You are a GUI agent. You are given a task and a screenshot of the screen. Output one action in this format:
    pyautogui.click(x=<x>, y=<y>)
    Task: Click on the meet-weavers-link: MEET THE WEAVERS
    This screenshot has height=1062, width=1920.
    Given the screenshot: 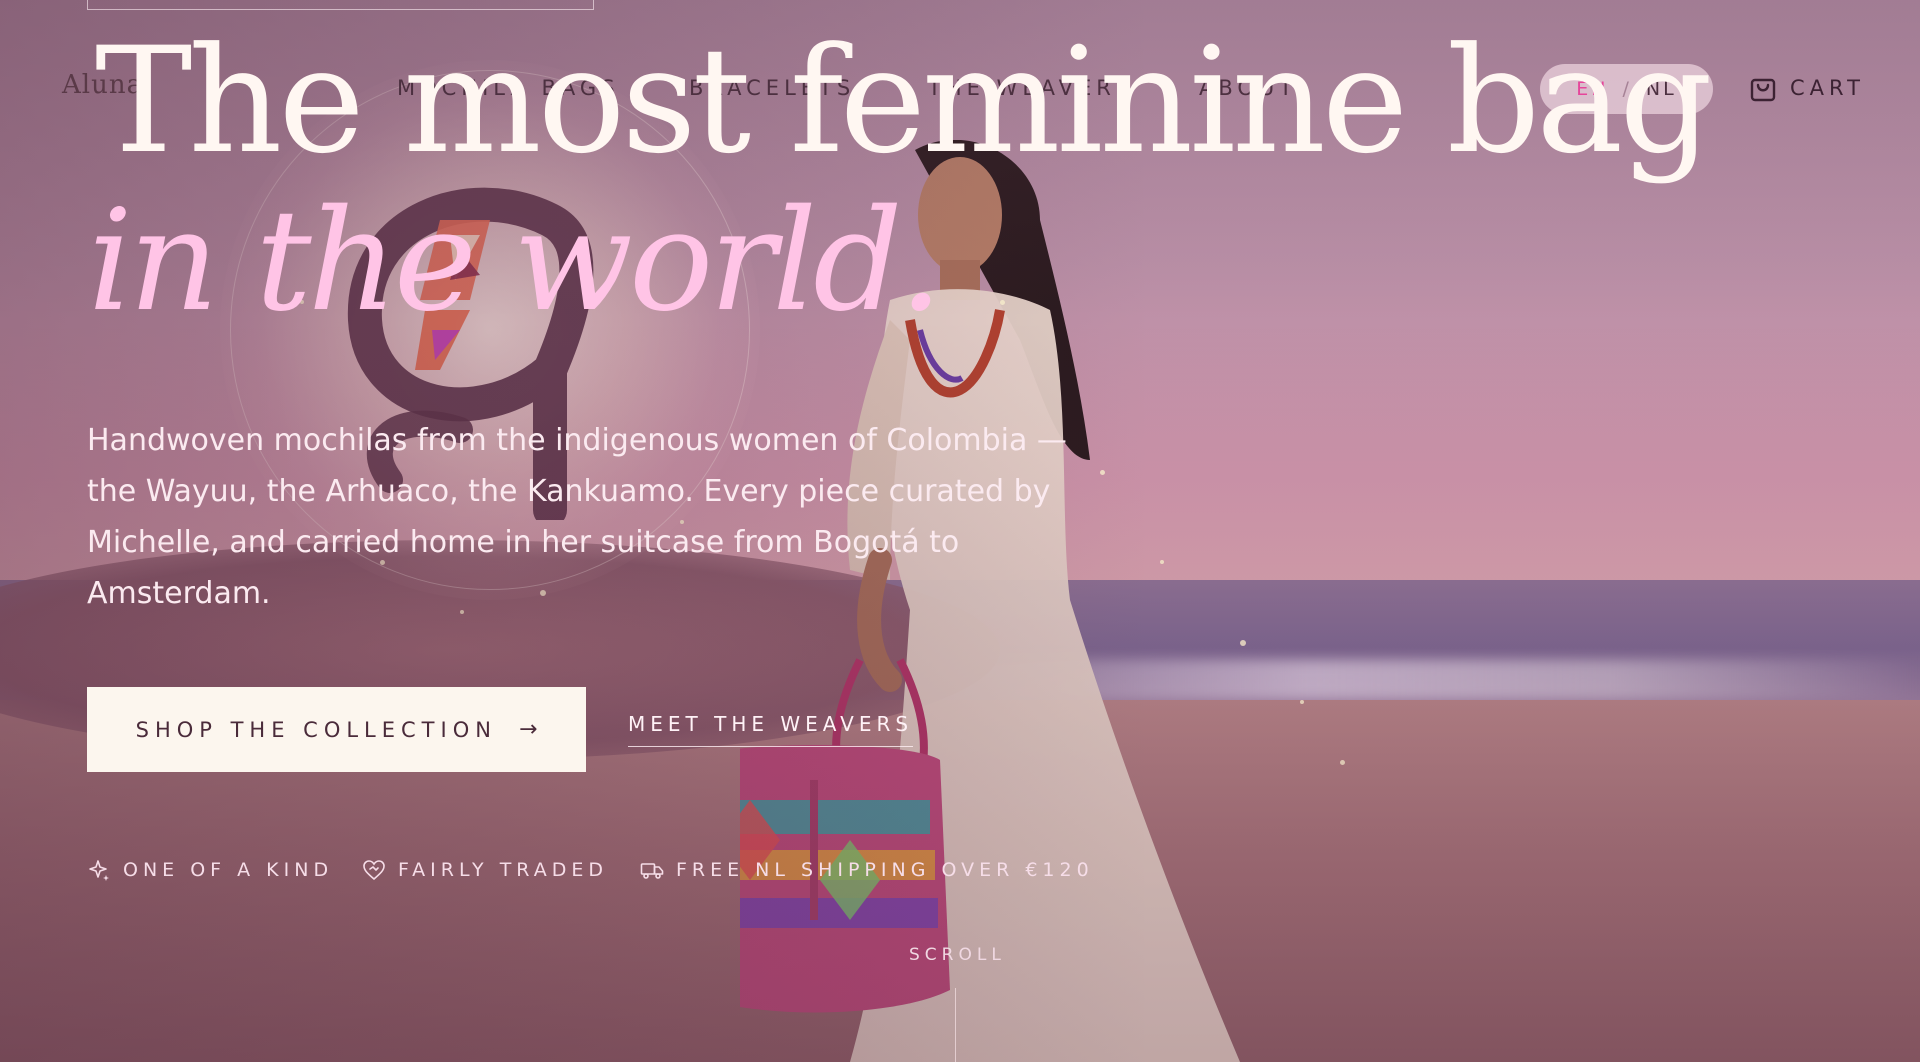 What is the action you would take?
    pyautogui.click(x=771, y=729)
    